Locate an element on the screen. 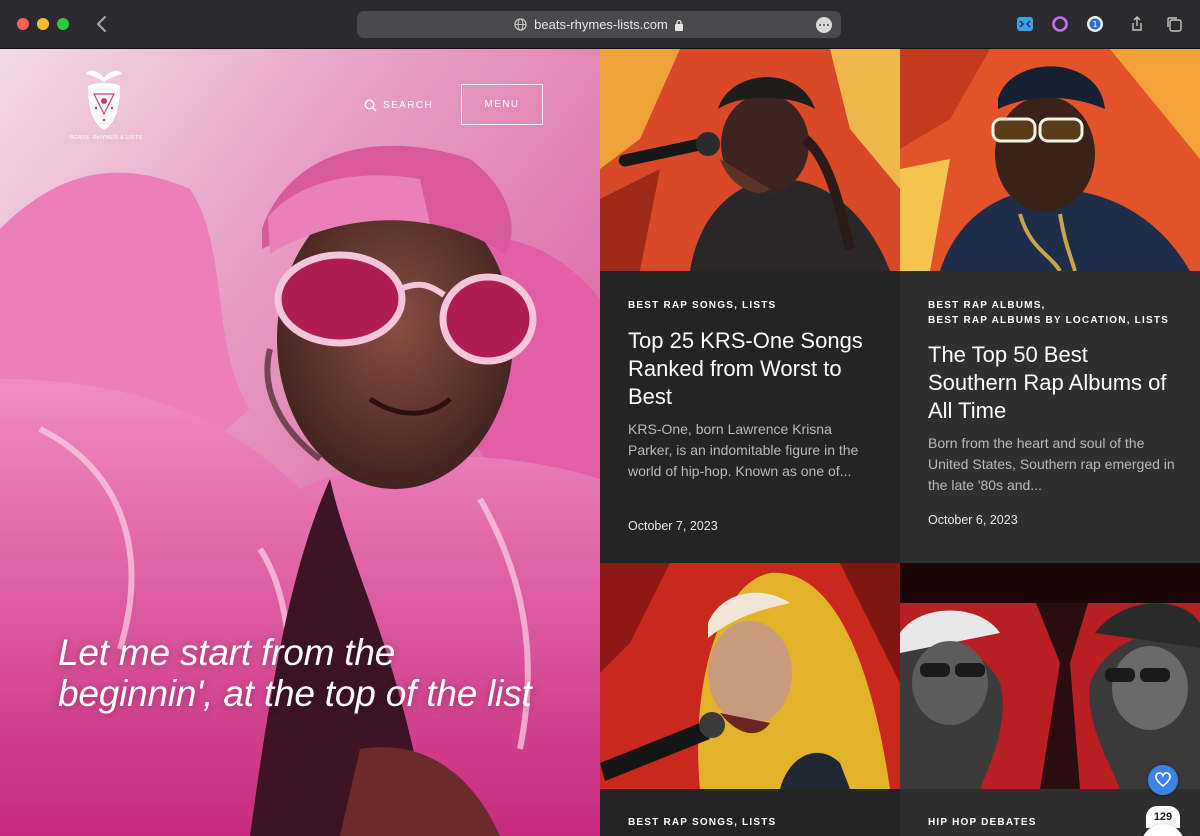 This screenshot has width=1200, height=836. strawberry-logo-icon is located at coordinates (104, 100).